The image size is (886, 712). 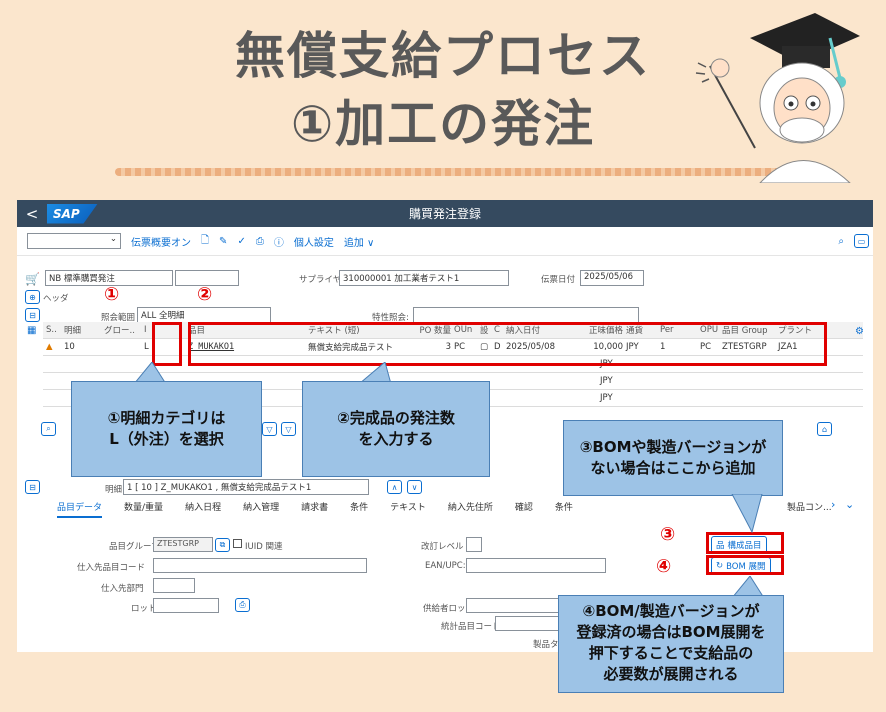 What do you see at coordinates (269, 429) in the screenshot?
I see `filter-icon: ▽` at bounding box center [269, 429].